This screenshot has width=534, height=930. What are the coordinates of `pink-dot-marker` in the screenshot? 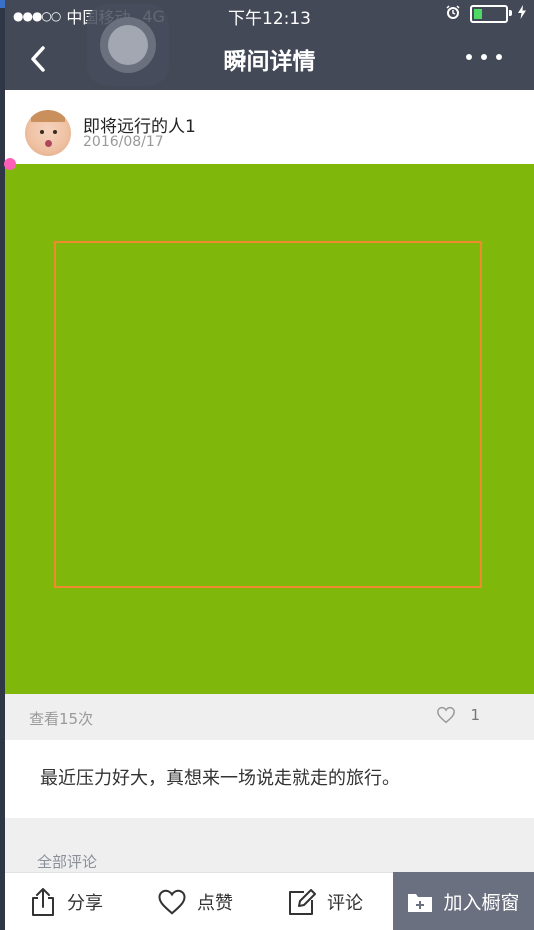 It's located at (10, 164).